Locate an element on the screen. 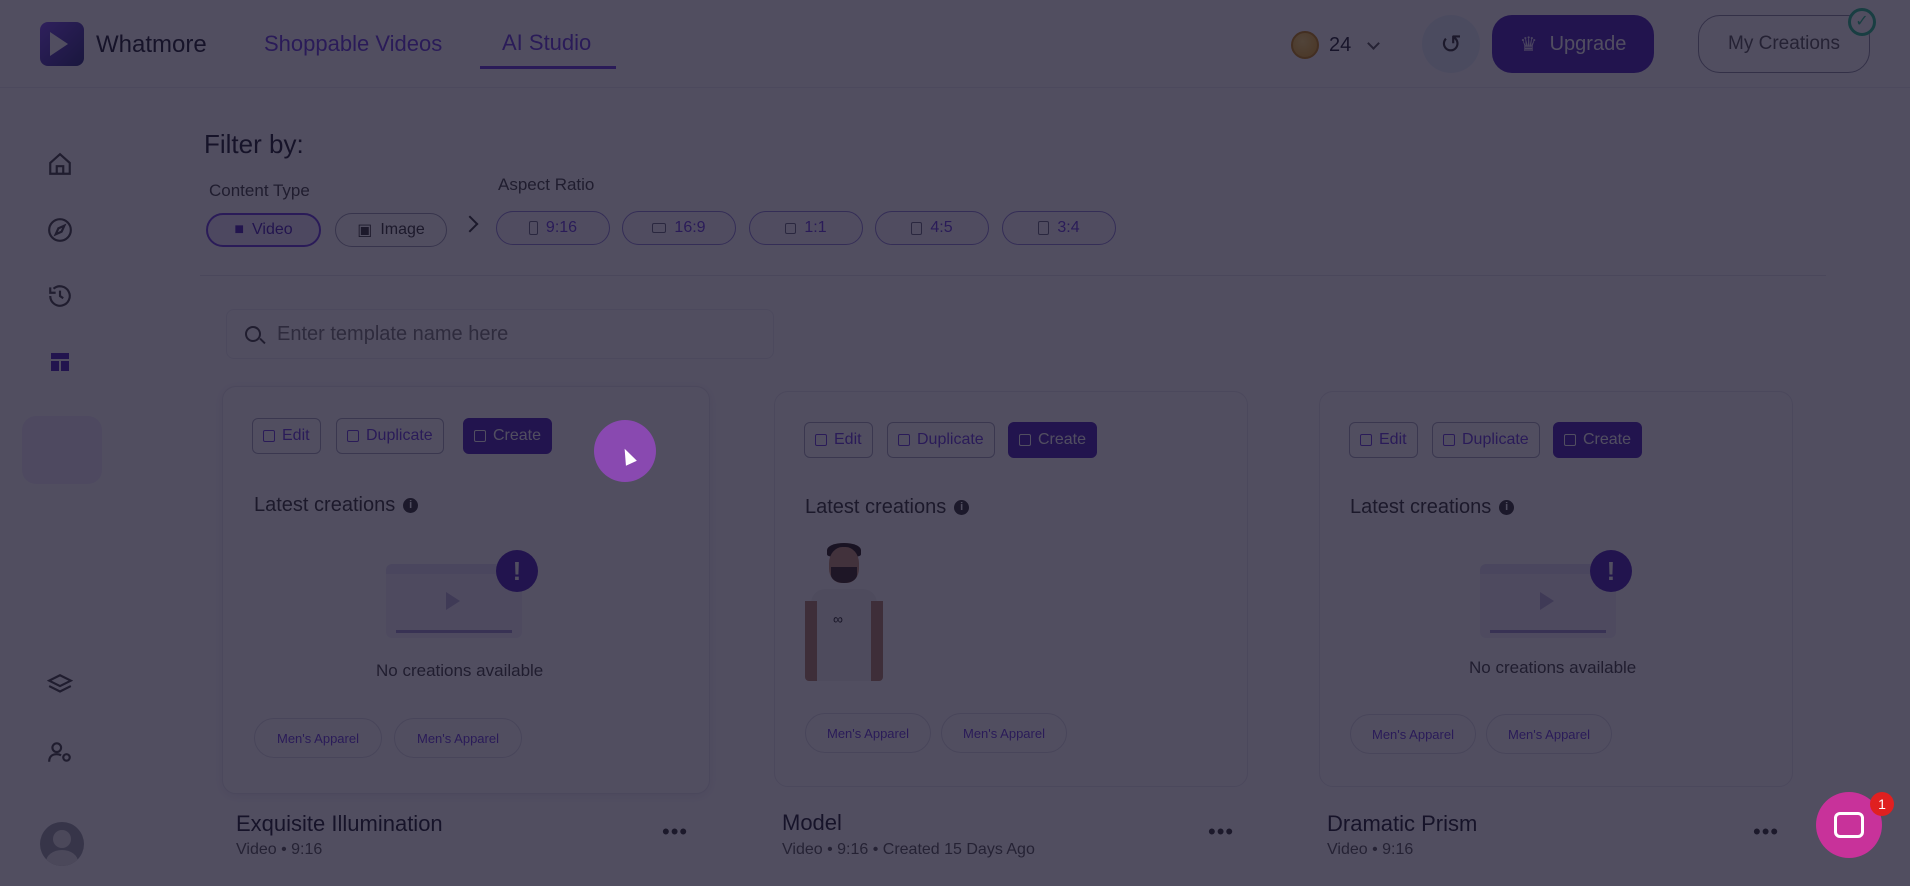 Image resolution: width=1910 pixels, height=886 pixels. ratio-label: 3:4 is located at coordinates (1068, 227).